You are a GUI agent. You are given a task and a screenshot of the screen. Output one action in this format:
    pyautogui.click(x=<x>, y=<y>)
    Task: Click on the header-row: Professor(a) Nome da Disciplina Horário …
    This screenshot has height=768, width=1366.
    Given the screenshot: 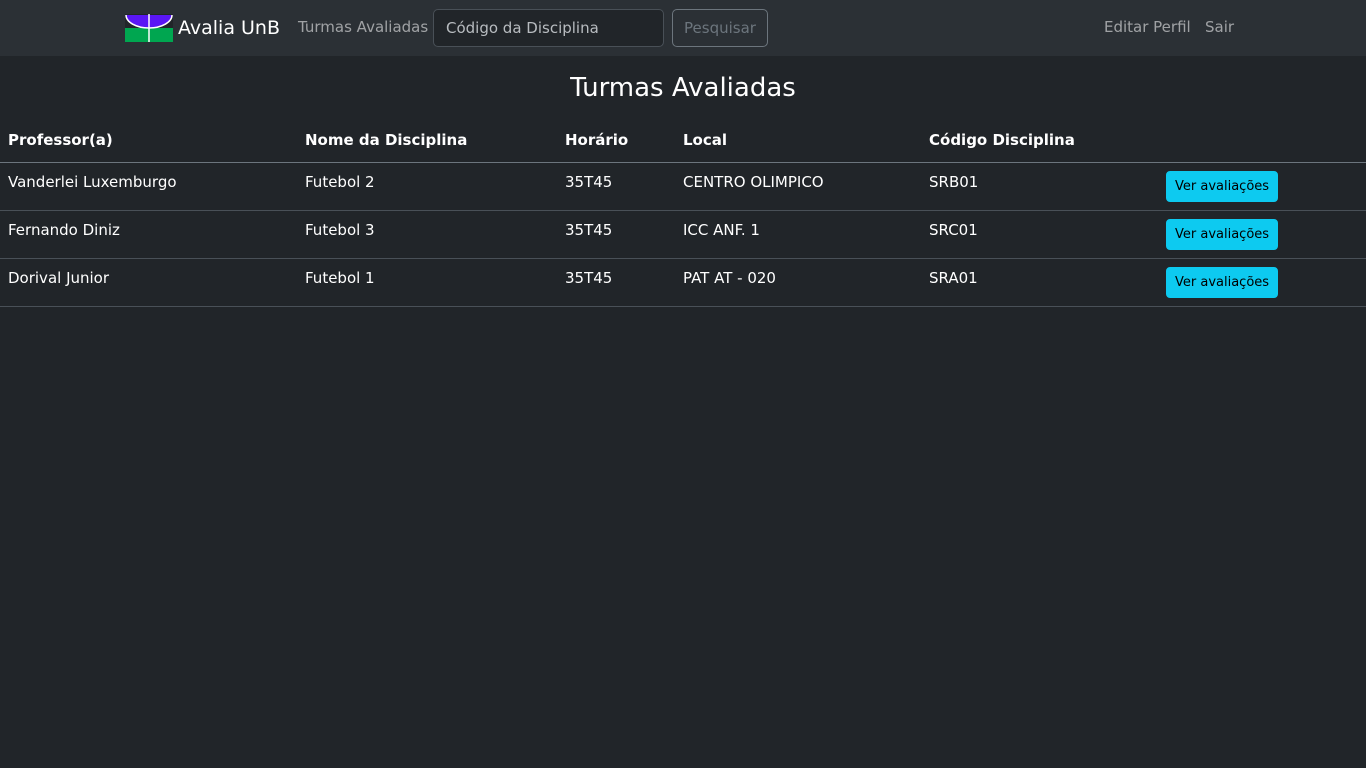 What is the action you would take?
    pyautogui.click(x=683, y=140)
    